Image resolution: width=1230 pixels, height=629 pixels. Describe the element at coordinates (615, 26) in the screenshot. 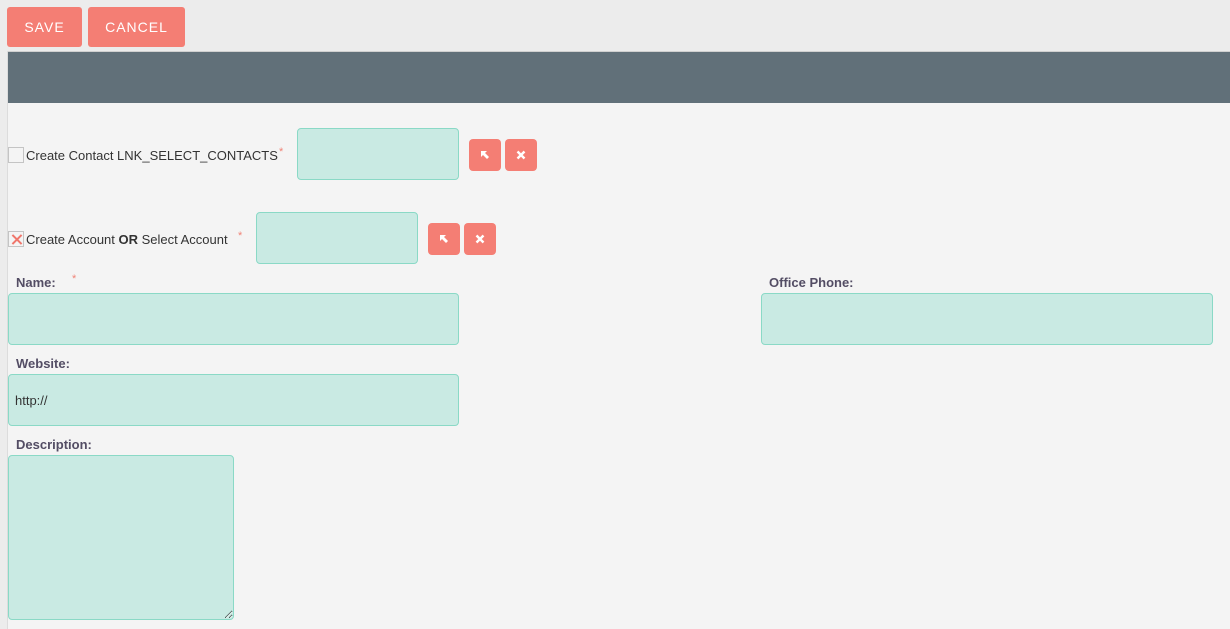

I see `action-toolbar: SAVE CANCEL` at that location.